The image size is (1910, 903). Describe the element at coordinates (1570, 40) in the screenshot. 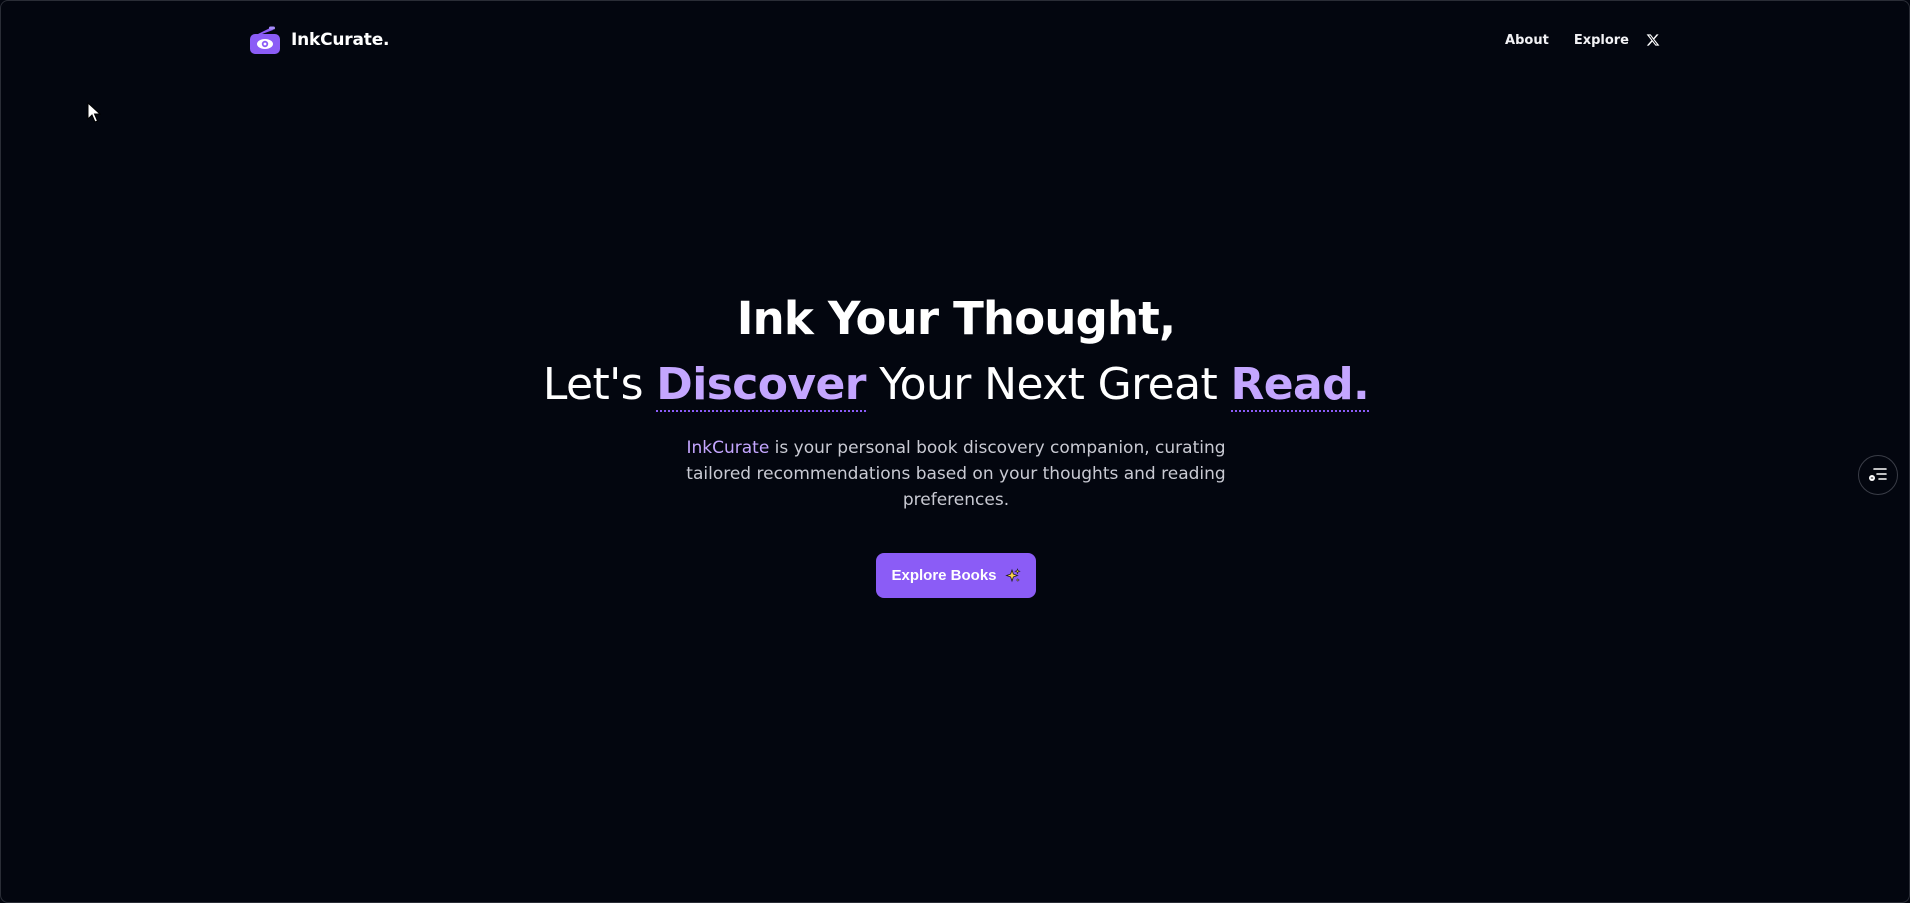

I see `top-nav: About Explore` at that location.